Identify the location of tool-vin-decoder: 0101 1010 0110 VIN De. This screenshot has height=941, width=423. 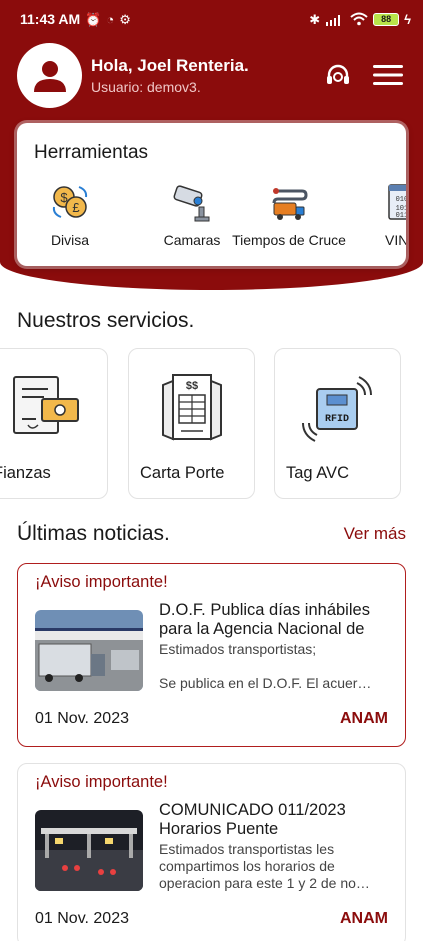
(395, 214).